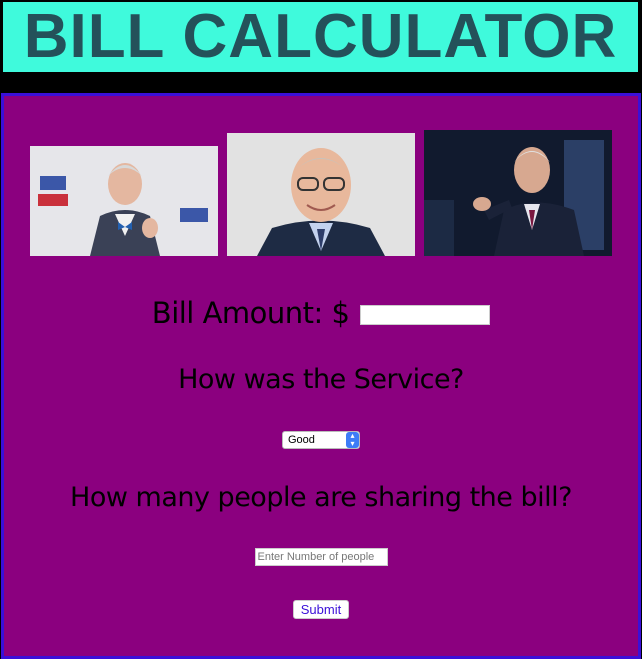  I want to click on service-selected-value: Good, so click(301, 440).